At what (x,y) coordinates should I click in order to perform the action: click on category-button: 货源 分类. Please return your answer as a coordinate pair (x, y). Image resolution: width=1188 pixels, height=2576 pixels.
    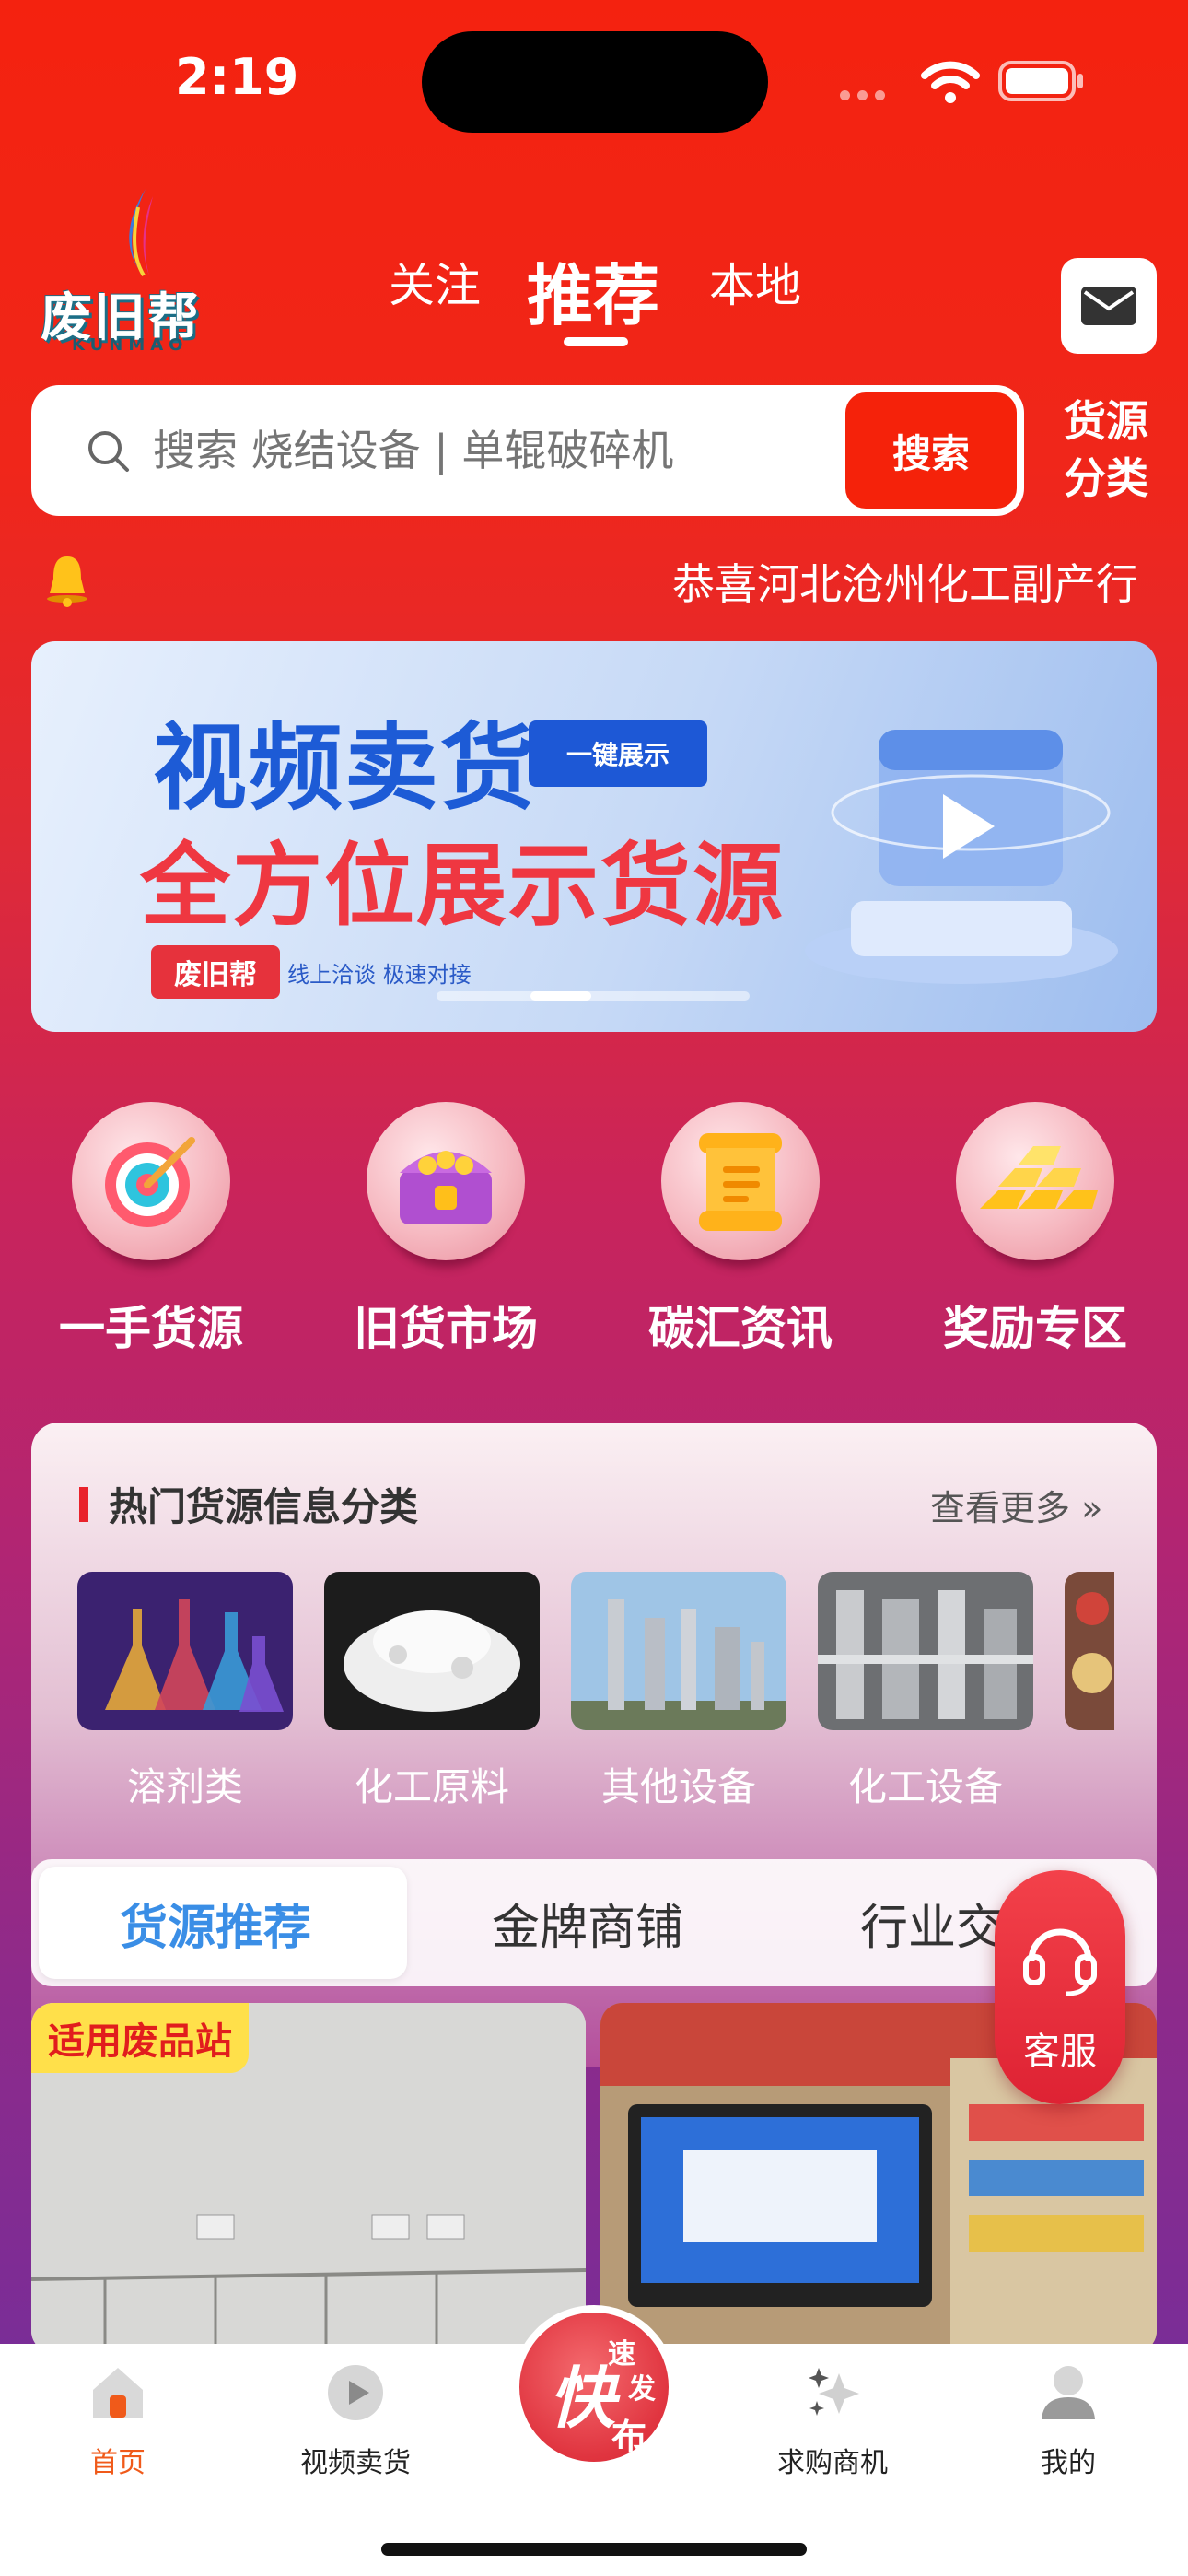
    Looking at the image, I should click on (1106, 449).